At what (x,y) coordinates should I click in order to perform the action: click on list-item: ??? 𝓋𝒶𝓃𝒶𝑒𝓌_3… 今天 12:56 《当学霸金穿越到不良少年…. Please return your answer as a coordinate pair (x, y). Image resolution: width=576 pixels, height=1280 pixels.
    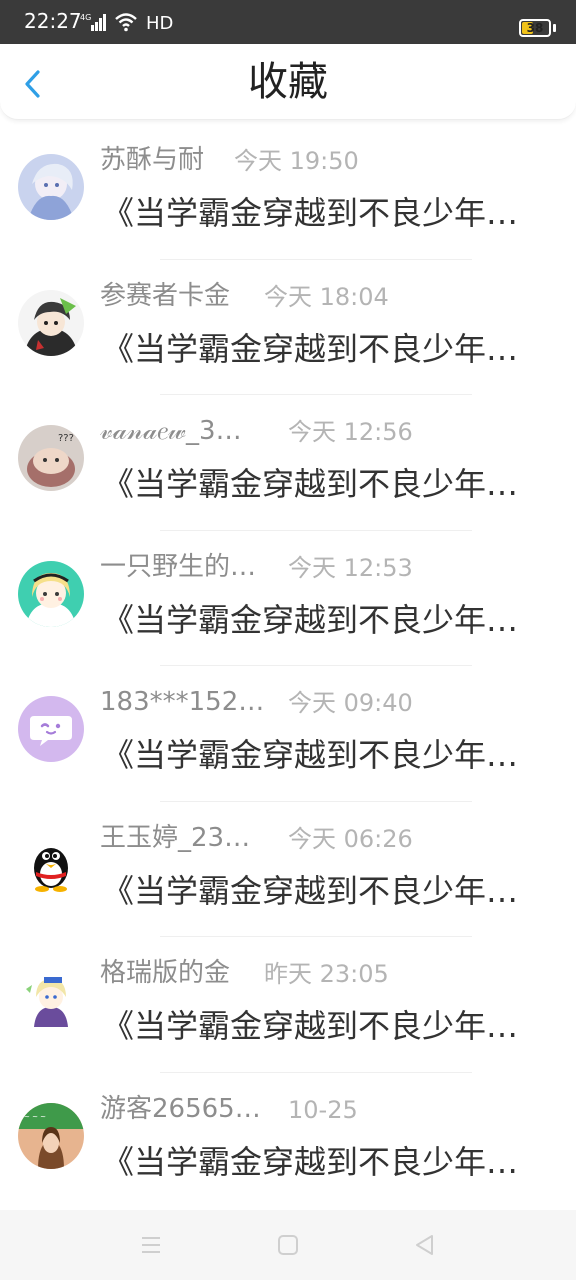
    Looking at the image, I should click on (288, 463).